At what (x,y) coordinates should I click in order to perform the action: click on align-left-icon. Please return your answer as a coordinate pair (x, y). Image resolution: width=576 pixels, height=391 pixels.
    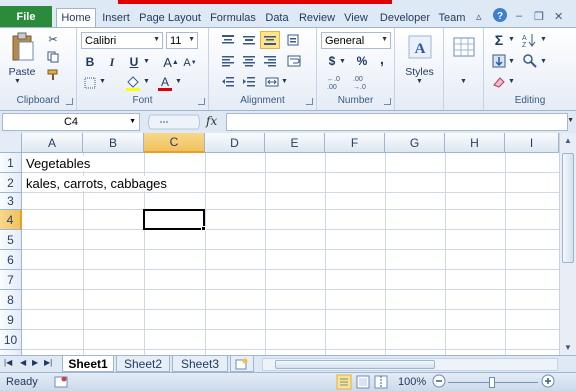
    Looking at the image, I should click on (228, 61).